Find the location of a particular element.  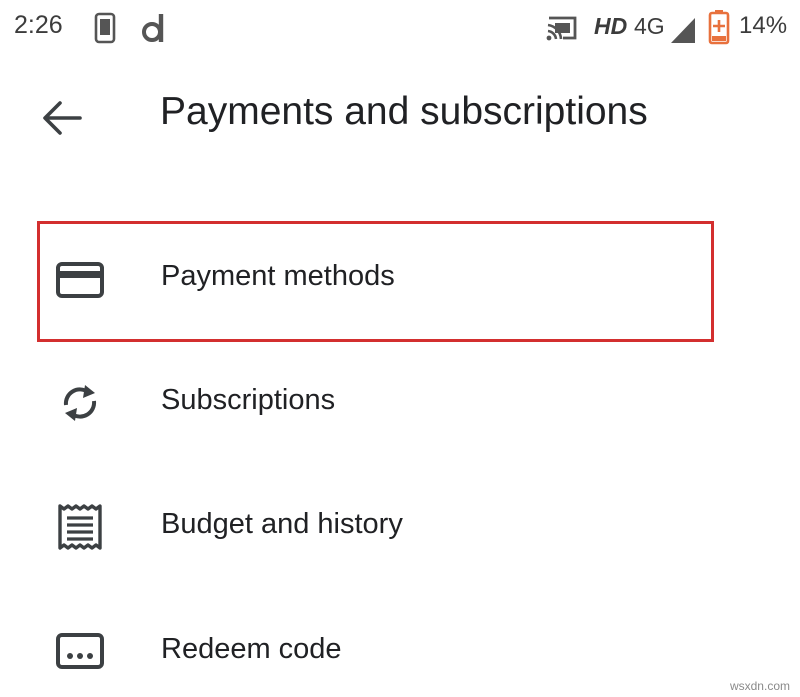

back-button is located at coordinates (62, 118).